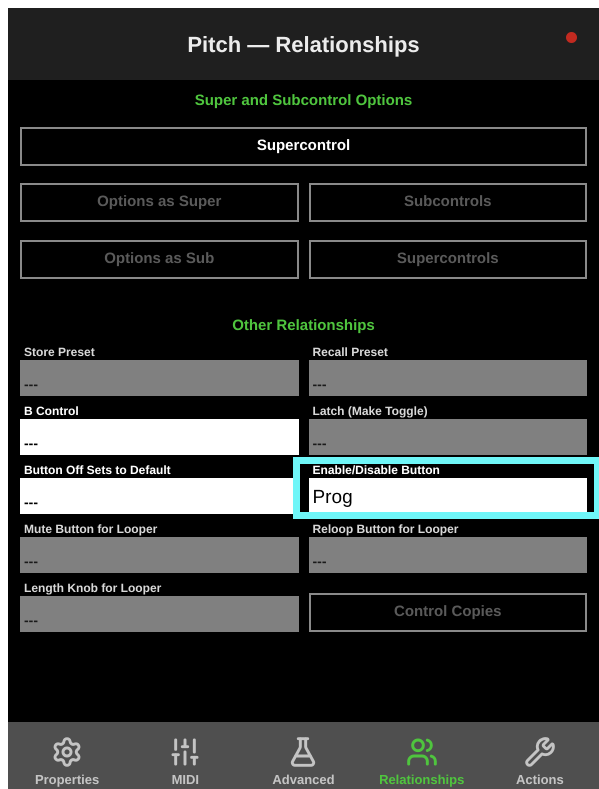 The image size is (599, 789). What do you see at coordinates (540, 752) in the screenshot?
I see `wrench-icon` at bounding box center [540, 752].